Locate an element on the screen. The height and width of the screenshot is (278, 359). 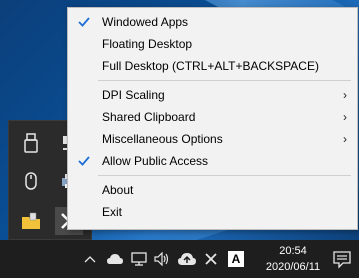
action-center-icon is located at coordinates (342, 259).